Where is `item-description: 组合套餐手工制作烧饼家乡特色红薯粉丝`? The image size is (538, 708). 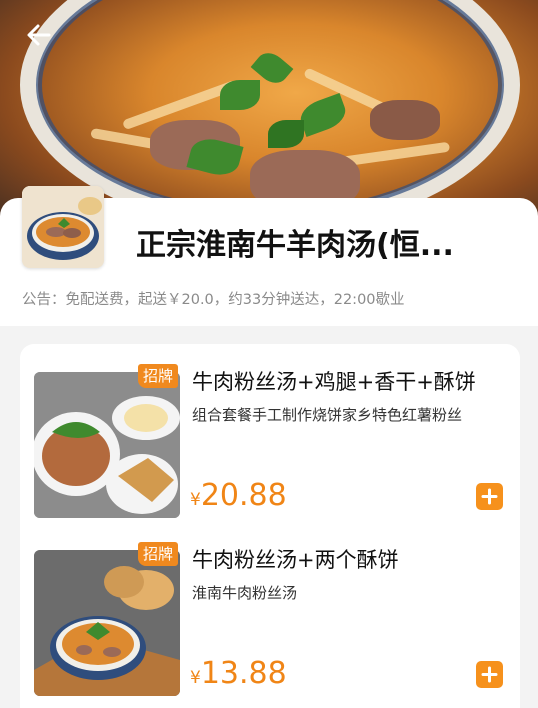
item-description: 组合套餐手工制作烧饼家乡特色红薯粉丝 is located at coordinates (327, 415).